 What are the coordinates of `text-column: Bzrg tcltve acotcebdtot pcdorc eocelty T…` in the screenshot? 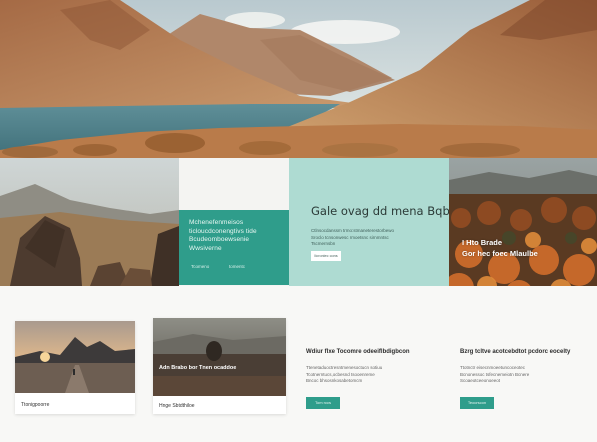 It's located at (525, 379).